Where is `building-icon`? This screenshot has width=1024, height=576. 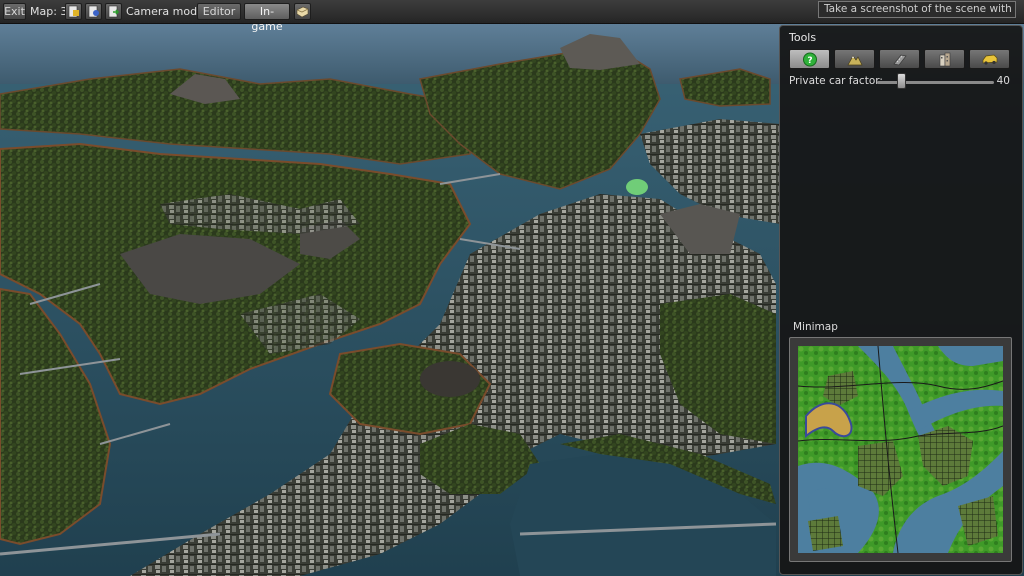
building-icon is located at coordinates (945, 59).